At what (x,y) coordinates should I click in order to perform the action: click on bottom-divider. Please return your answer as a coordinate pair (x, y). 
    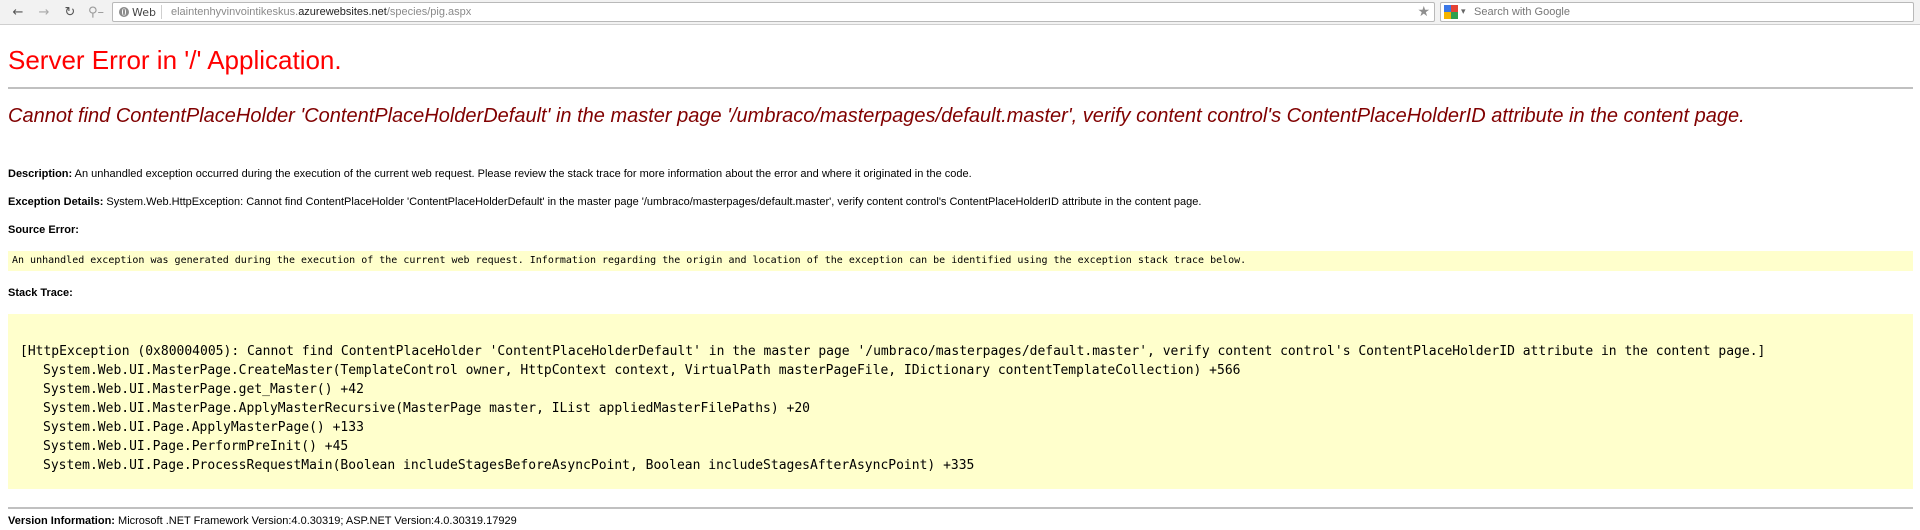
    Looking at the image, I should click on (960, 508).